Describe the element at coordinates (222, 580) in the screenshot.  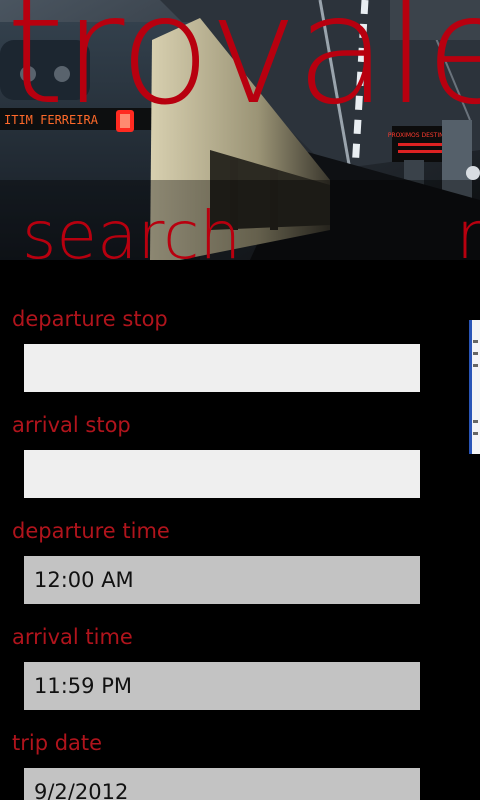
I see `departure-time-picker: 12:00 AM` at that location.